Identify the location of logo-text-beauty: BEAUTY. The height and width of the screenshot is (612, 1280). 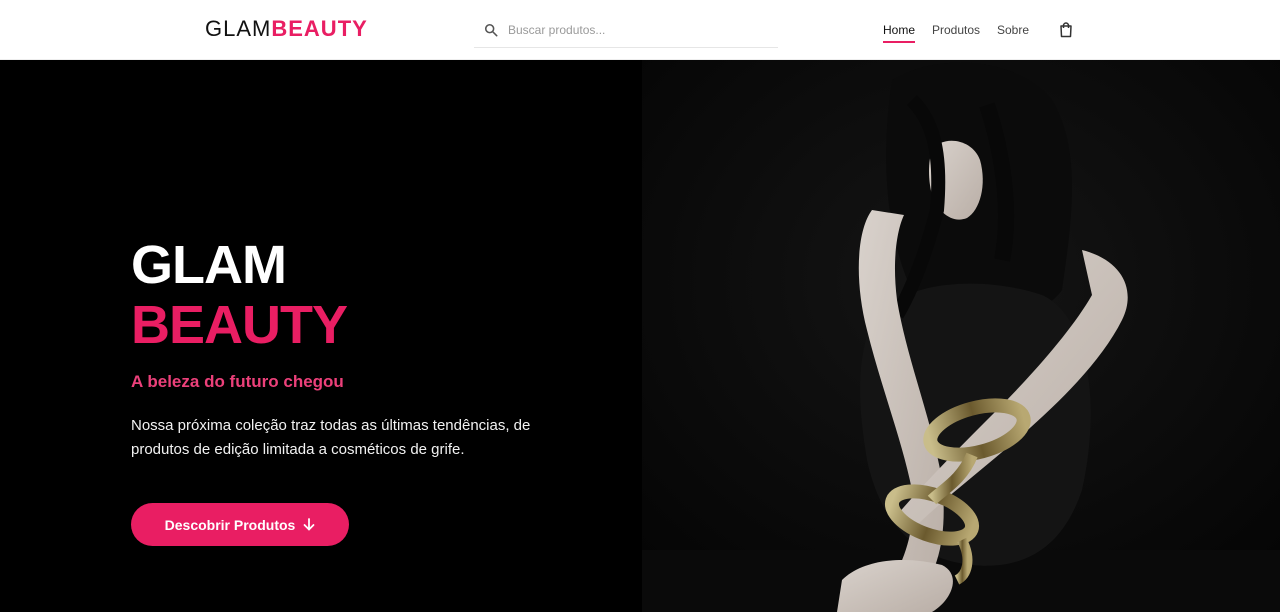
(319, 28).